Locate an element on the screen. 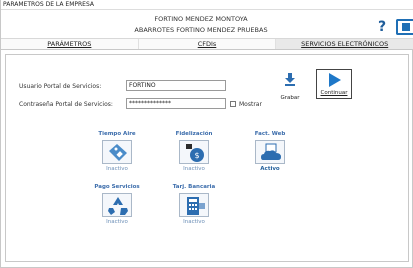 The image size is (413, 268). service-pago-servicios: Pago Servicios Inactivo is located at coordinates (117, 204).